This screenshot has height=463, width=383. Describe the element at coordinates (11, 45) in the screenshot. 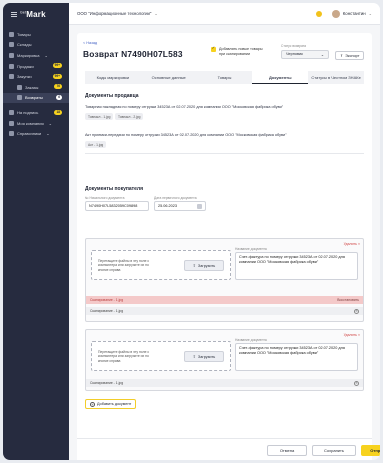

I see `warehouse-icon` at that location.